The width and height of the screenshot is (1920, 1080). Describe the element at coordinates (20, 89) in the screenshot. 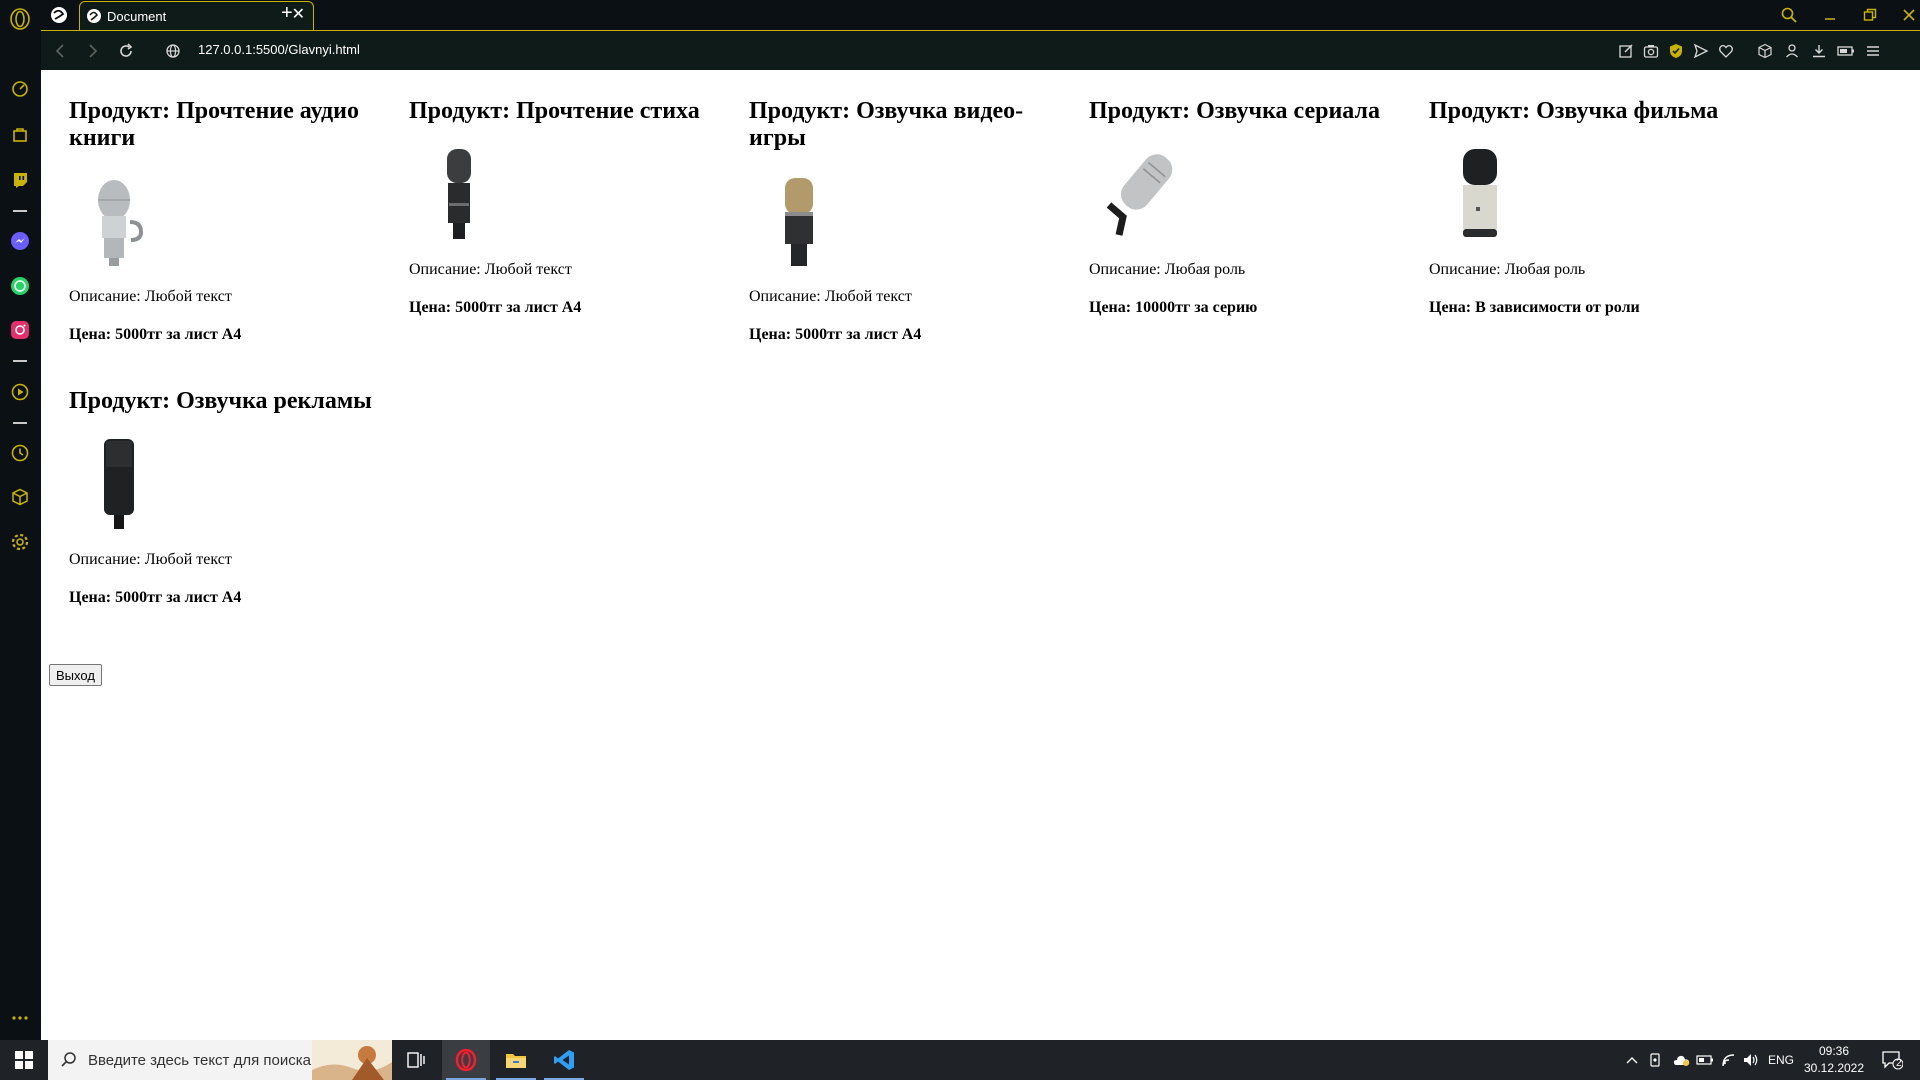

I see `speed-dial-icon` at that location.